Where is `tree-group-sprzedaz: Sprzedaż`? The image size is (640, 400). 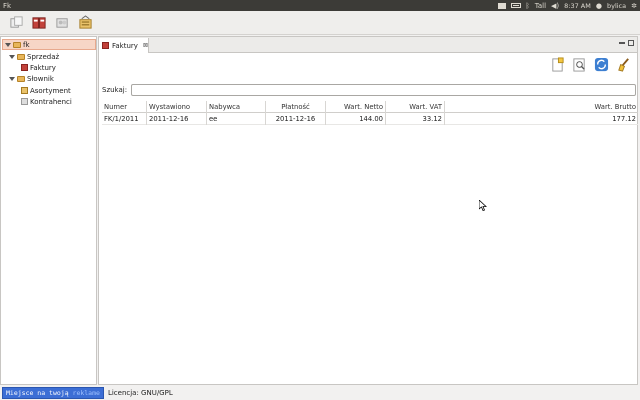 tree-group-sprzedaz: Sprzedaż is located at coordinates (34, 56).